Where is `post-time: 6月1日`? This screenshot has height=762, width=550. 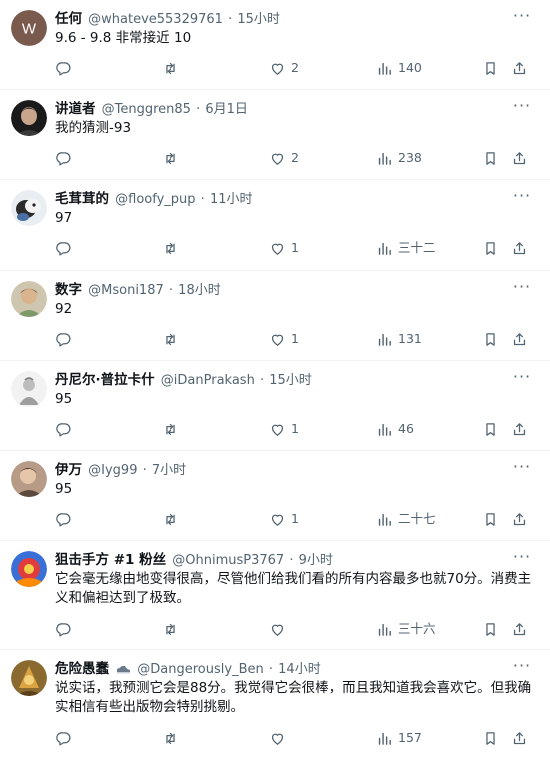 post-time: 6月1日 is located at coordinates (226, 109).